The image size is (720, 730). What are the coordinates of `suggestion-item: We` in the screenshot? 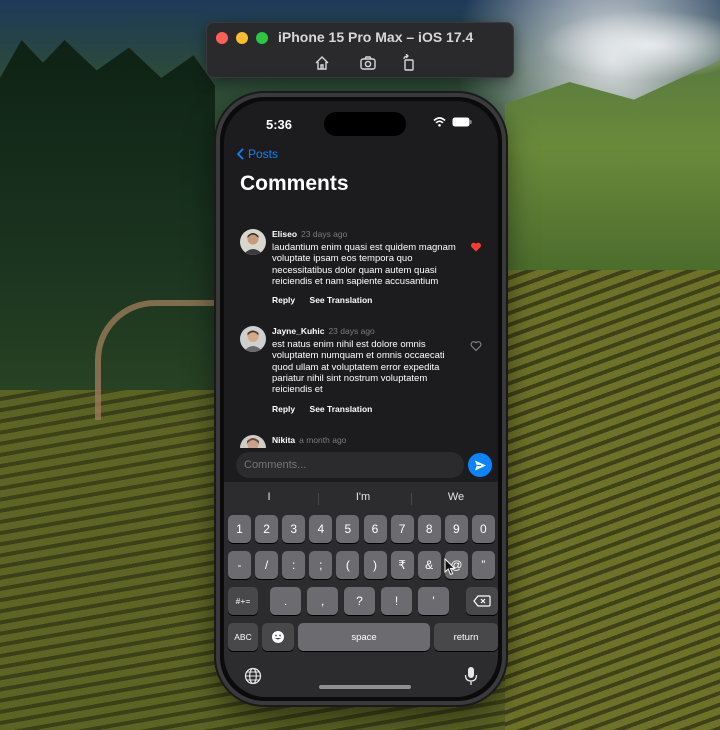 It's located at (454, 497).